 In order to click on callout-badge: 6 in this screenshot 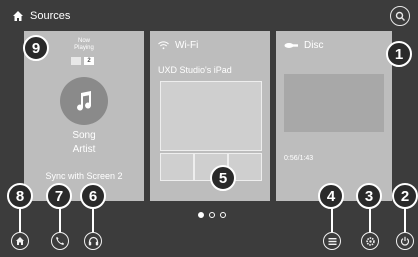, I will do `click(93, 196)`.